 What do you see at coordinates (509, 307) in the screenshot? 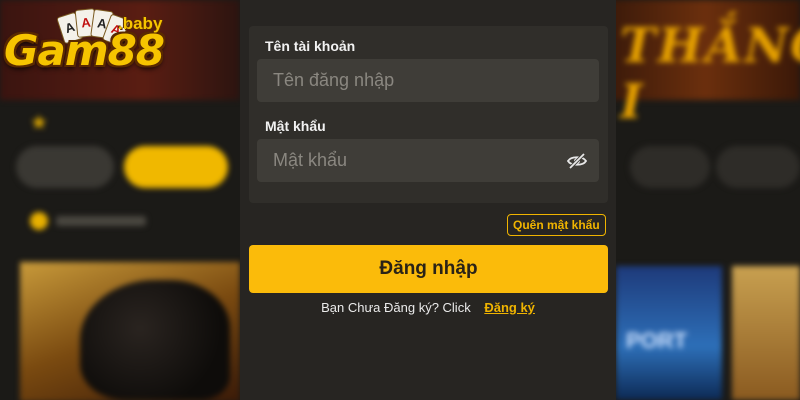
I see `signup-link: Đăng ký` at bounding box center [509, 307].